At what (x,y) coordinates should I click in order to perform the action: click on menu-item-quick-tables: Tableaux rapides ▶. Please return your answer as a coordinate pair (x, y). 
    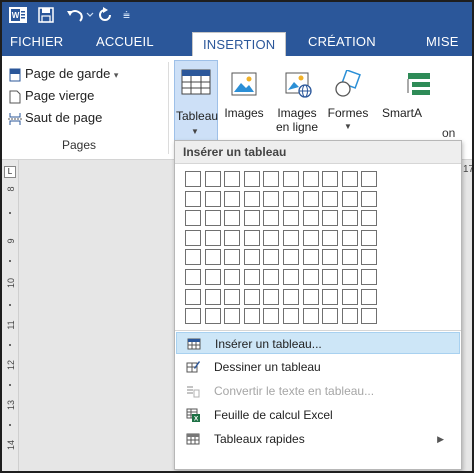
    Looking at the image, I should click on (318, 439).